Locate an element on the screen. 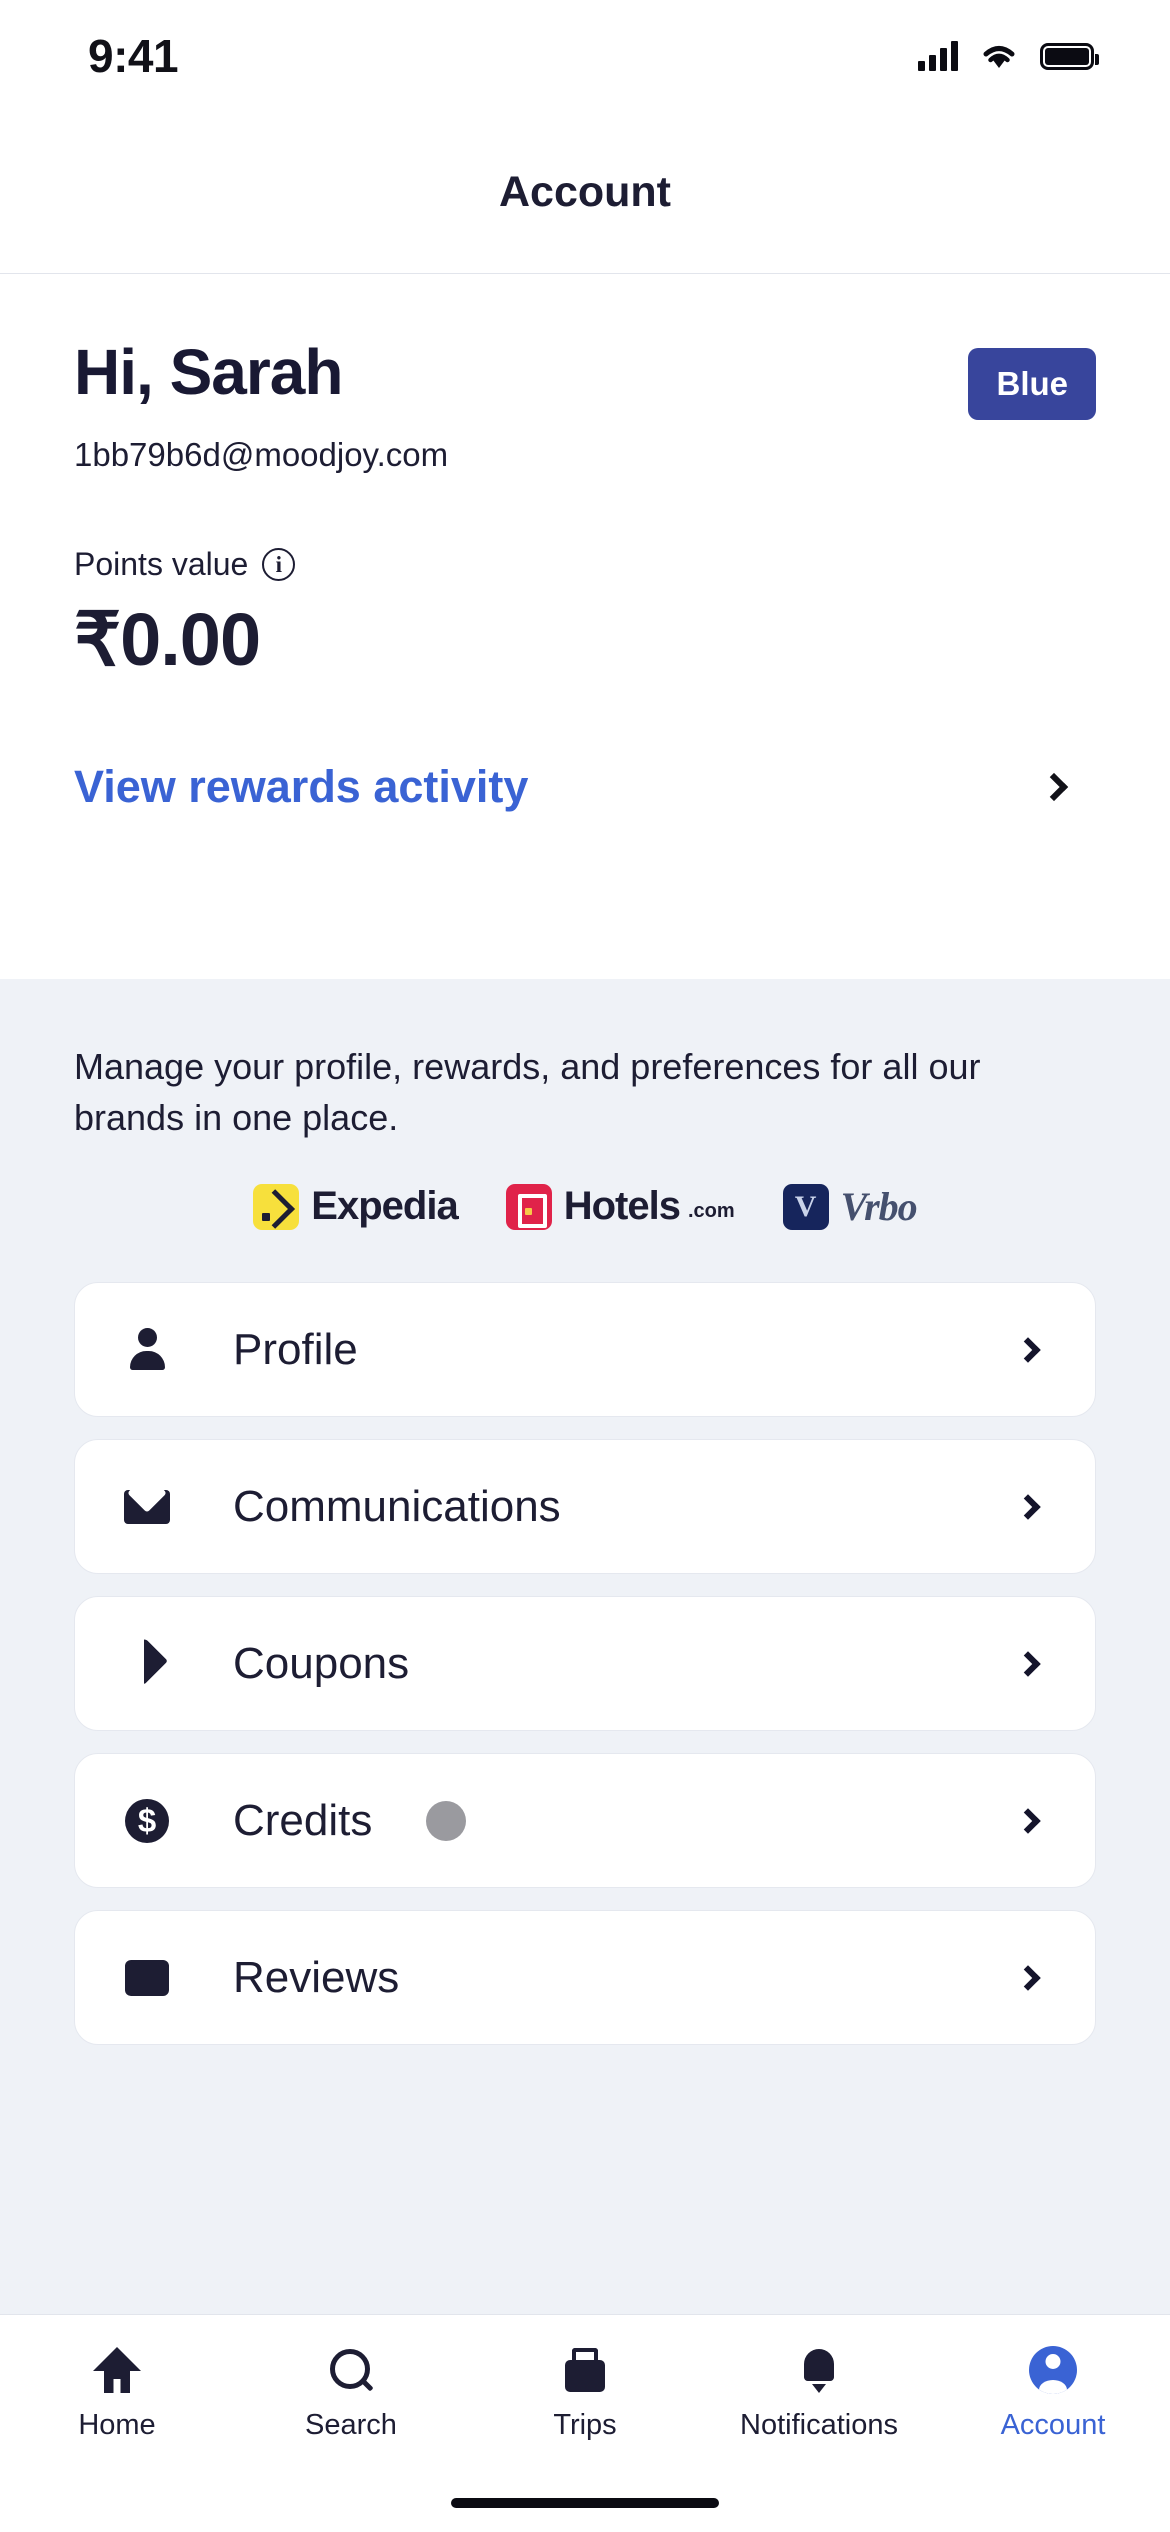  brand-expedia: Expedia is located at coordinates (356, 1206).